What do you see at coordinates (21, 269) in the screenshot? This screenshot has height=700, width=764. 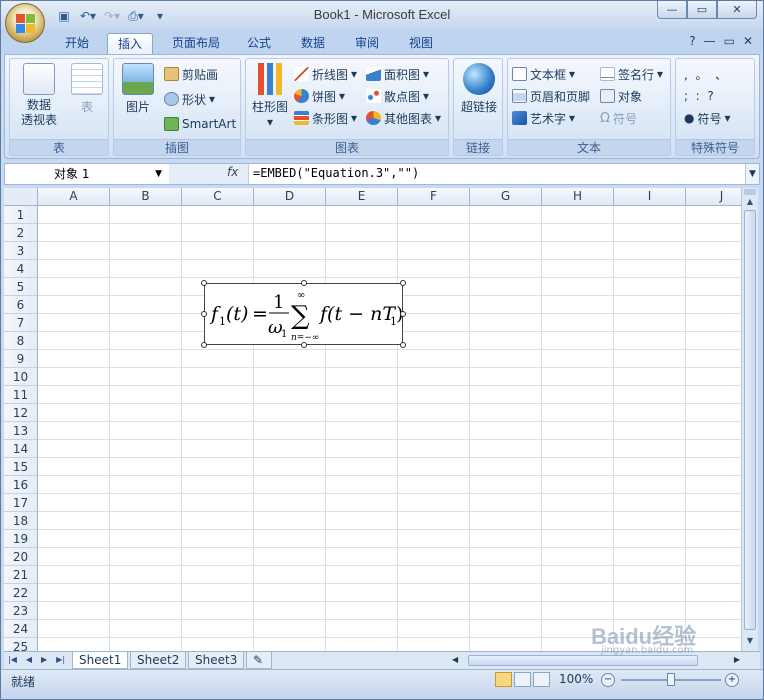 I see `row-header: 4` at bounding box center [21, 269].